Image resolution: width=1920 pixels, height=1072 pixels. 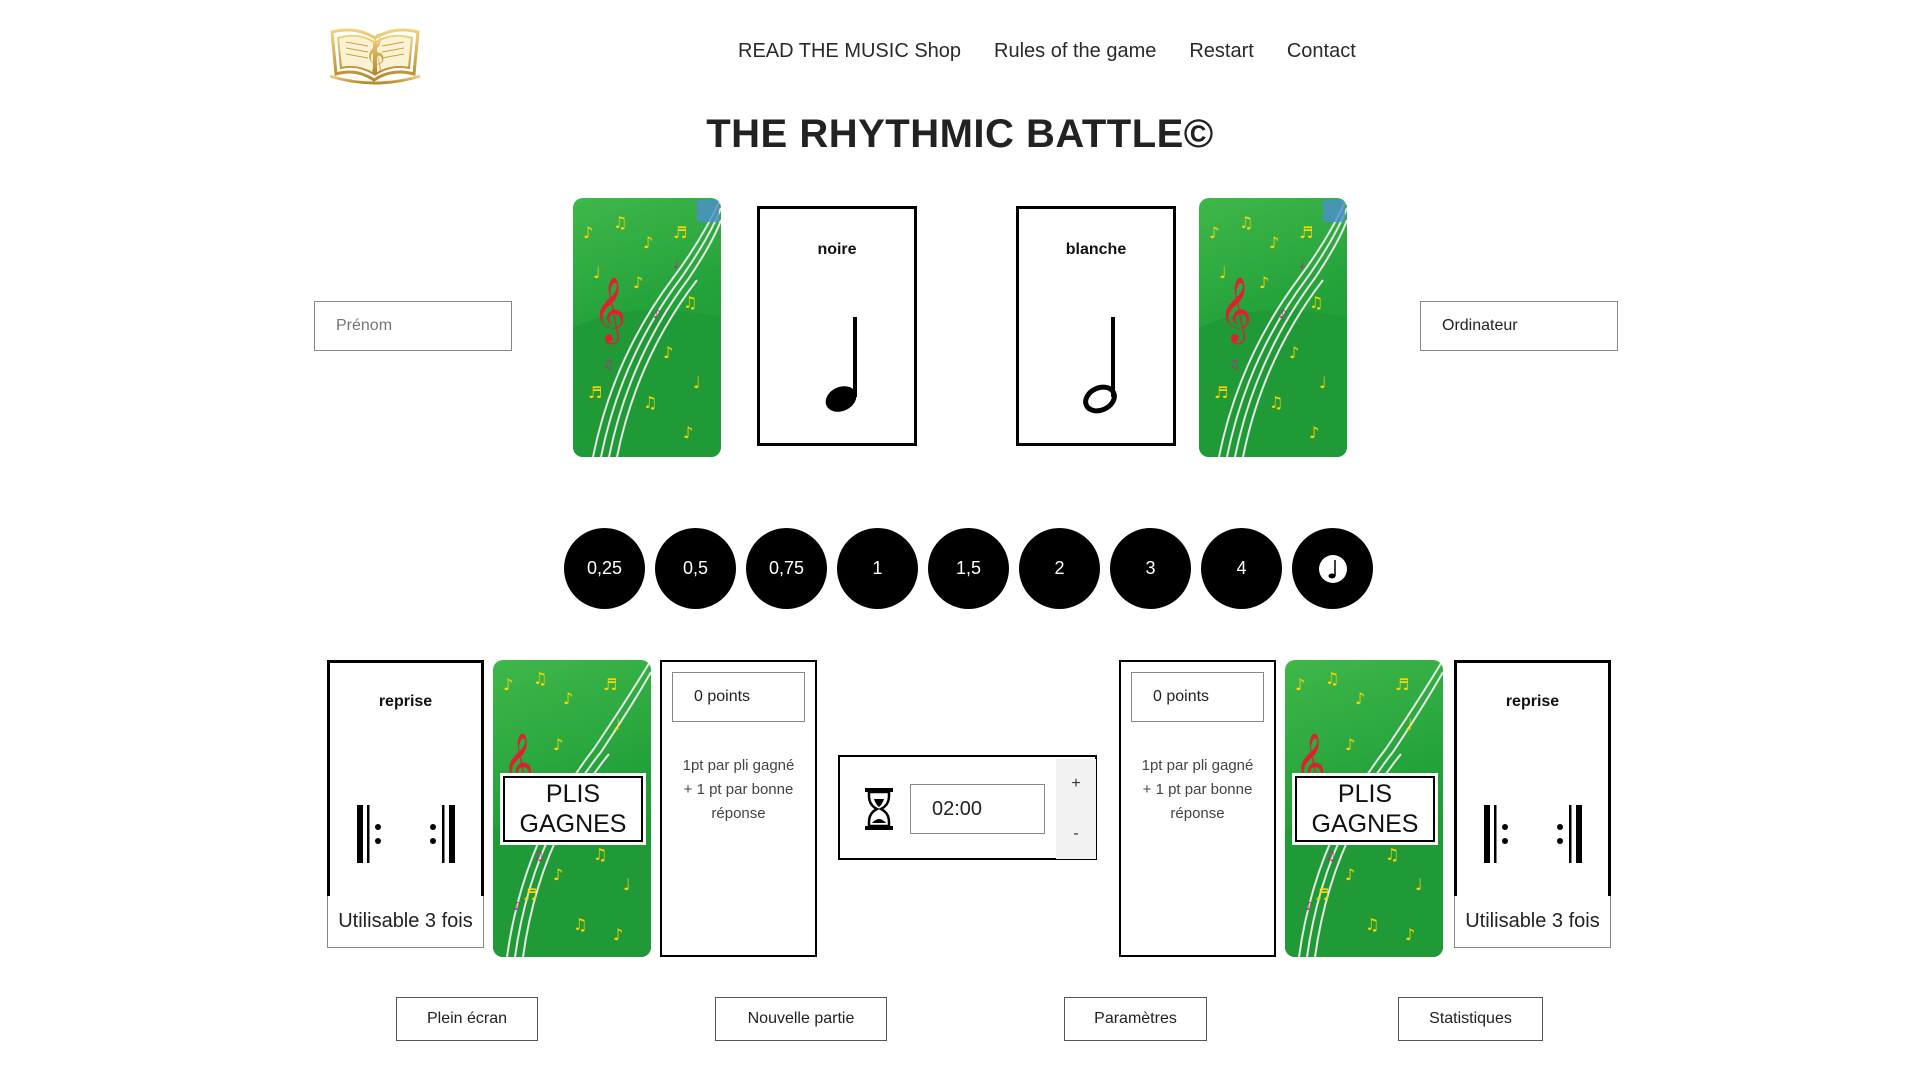 I want to click on computer-name-field, so click(x=1519, y=326).